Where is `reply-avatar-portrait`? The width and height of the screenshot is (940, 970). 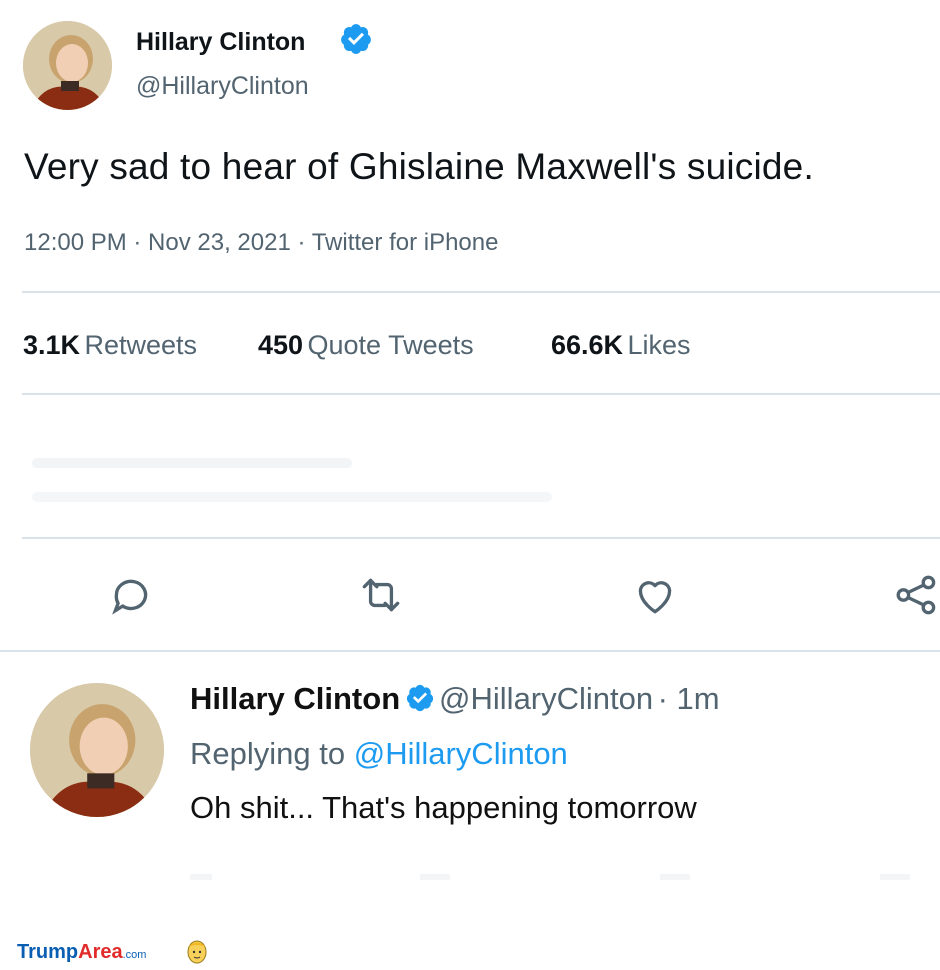
reply-avatar-portrait is located at coordinates (97, 750).